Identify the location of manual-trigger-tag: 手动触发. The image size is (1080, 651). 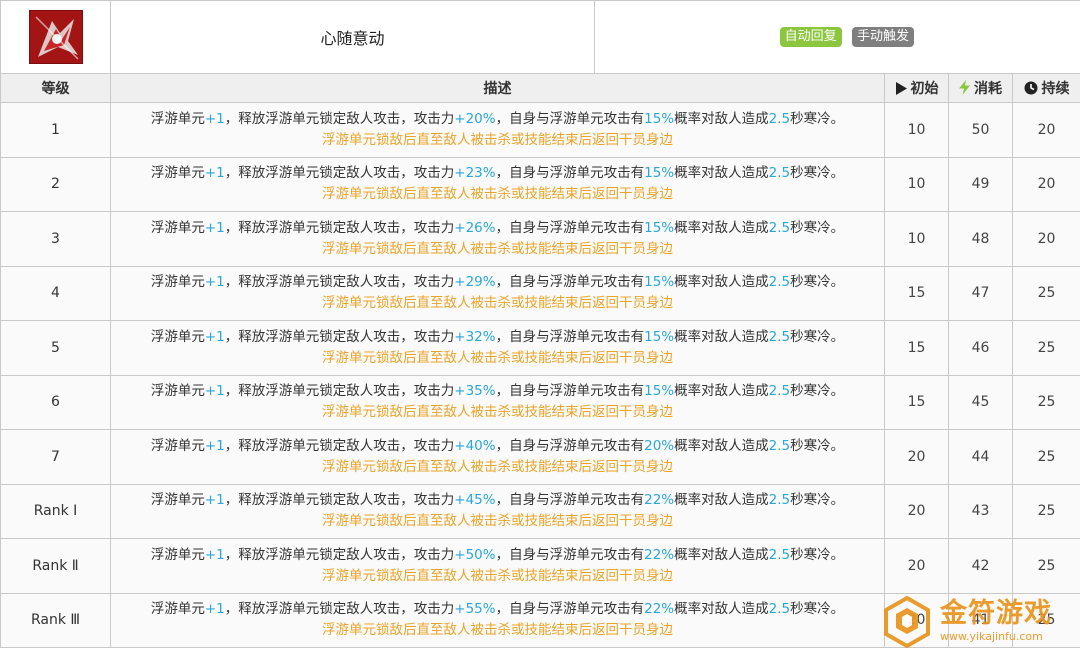
(883, 37).